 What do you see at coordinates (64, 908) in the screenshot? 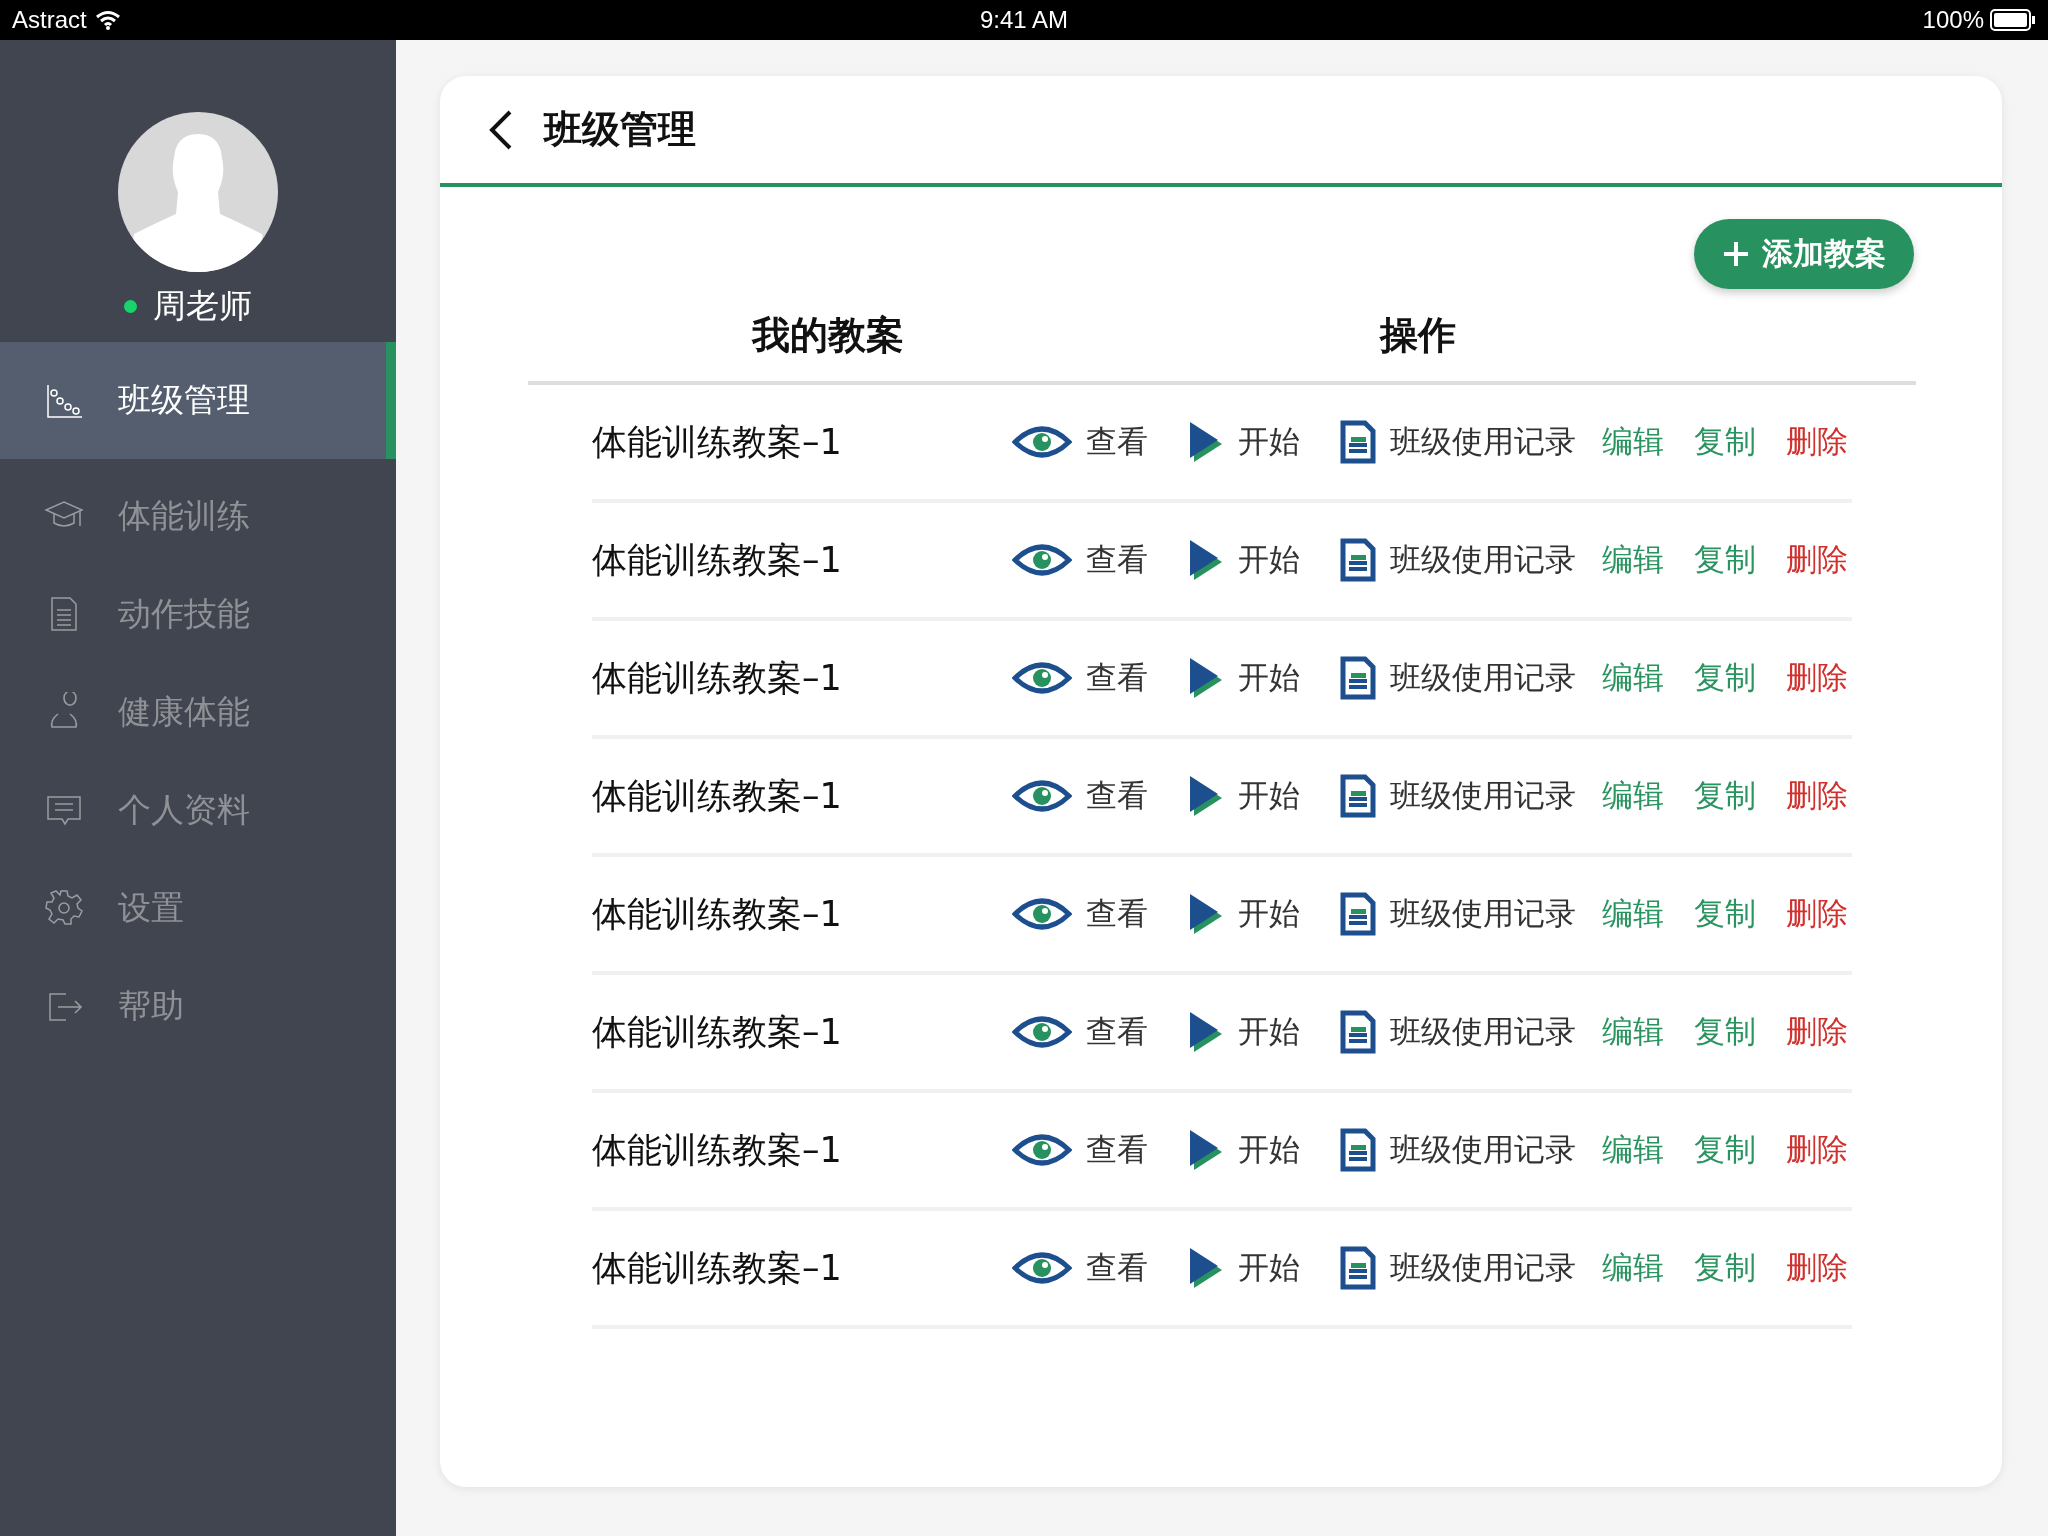
I see `settings-icon` at bounding box center [64, 908].